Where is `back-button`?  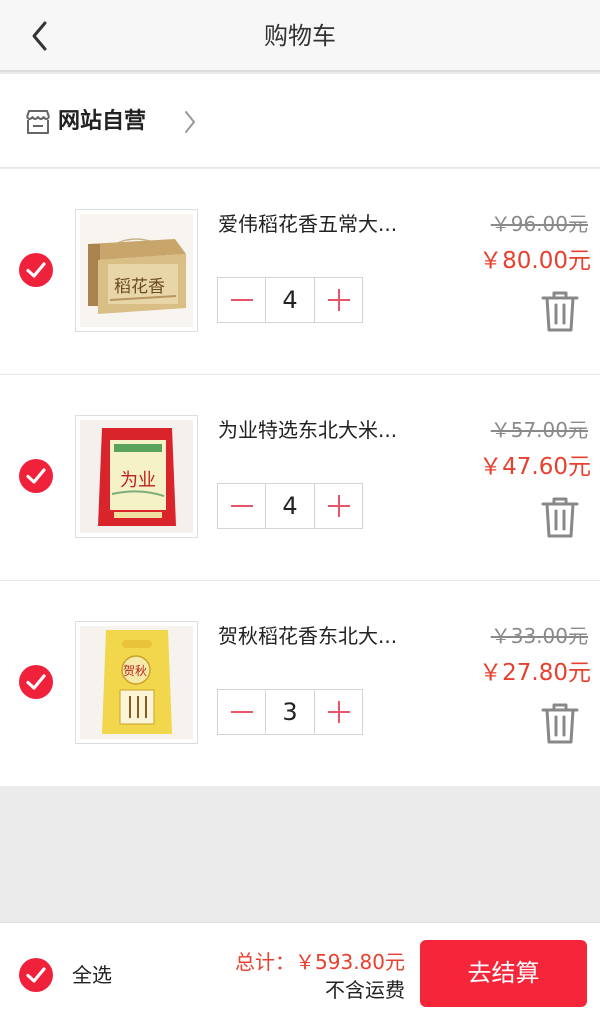 back-button is located at coordinates (40, 36).